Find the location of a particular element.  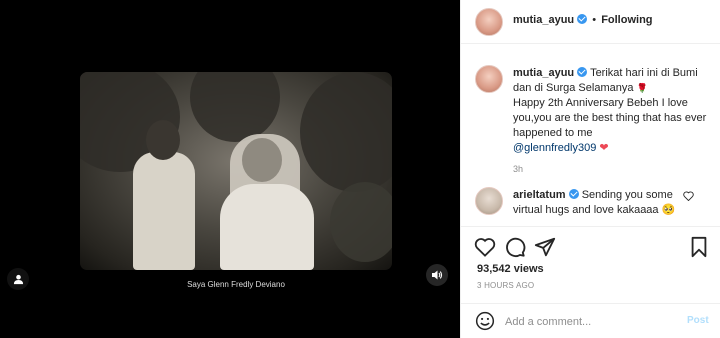

comment-input is located at coordinates (590, 322).